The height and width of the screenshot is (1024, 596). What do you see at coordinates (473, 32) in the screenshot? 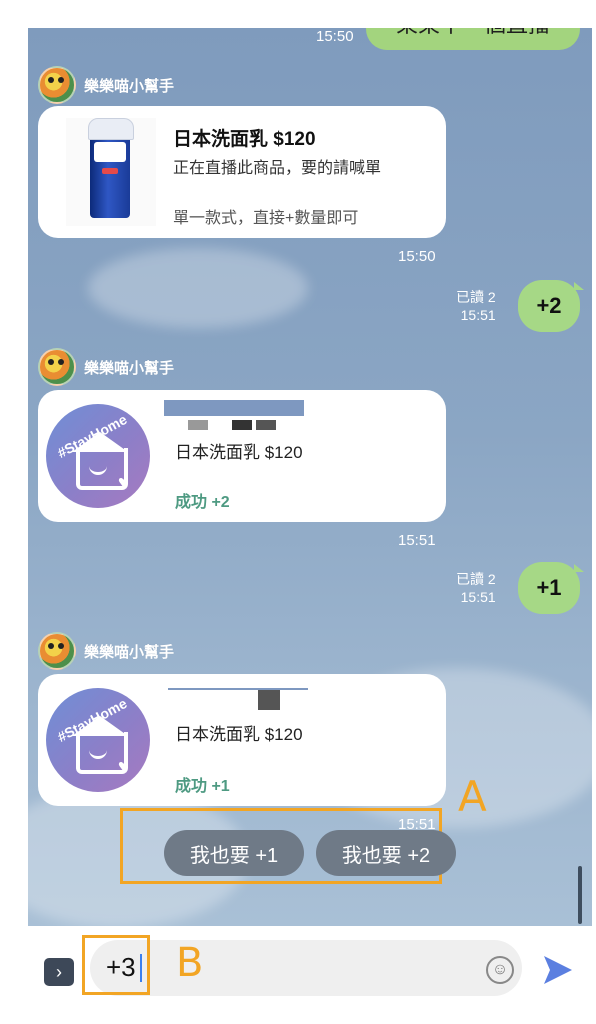
I see `message-text: 東東中一個直播` at bounding box center [473, 32].